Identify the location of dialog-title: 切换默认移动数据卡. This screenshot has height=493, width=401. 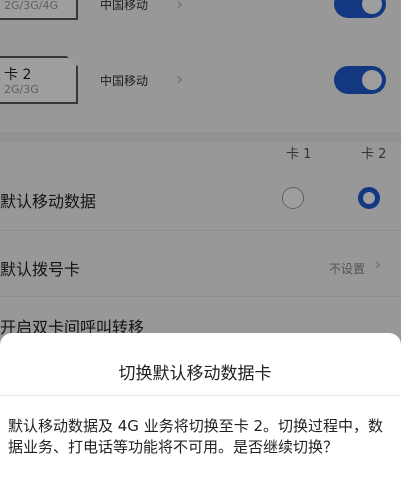
(195, 374).